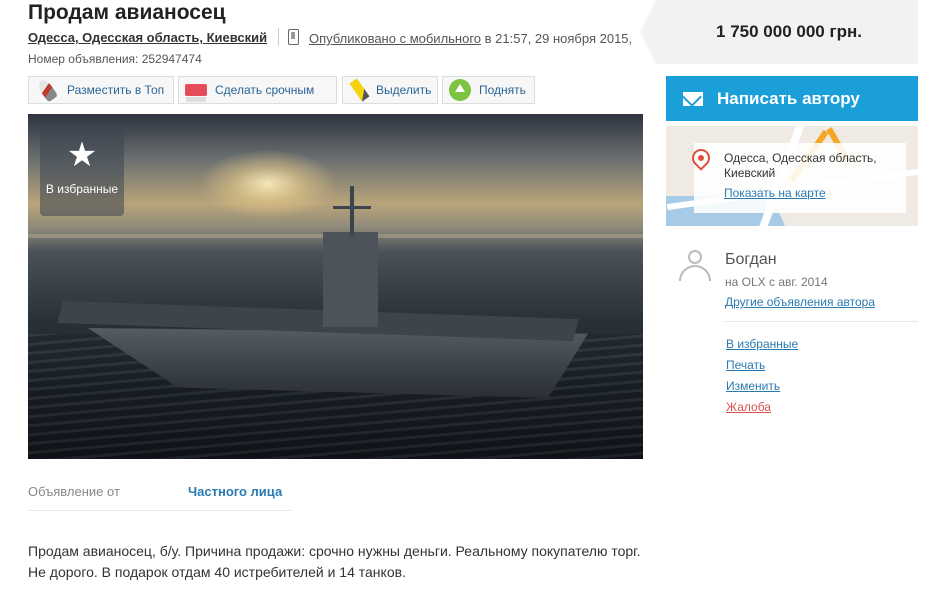 This screenshot has width=948, height=596. What do you see at coordinates (47, 90) in the screenshot?
I see `rocket-icon` at bounding box center [47, 90].